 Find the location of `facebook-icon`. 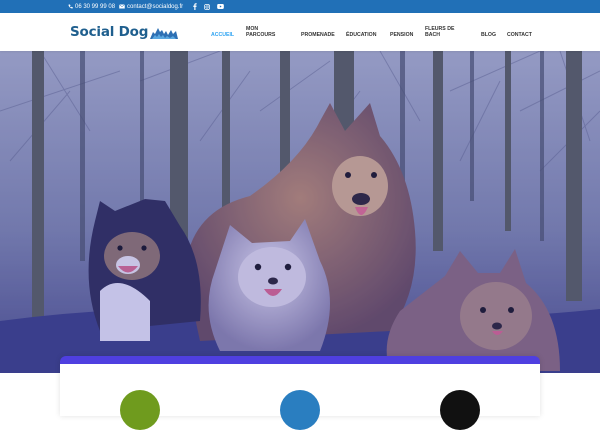

facebook-icon is located at coordinates (195, 6).